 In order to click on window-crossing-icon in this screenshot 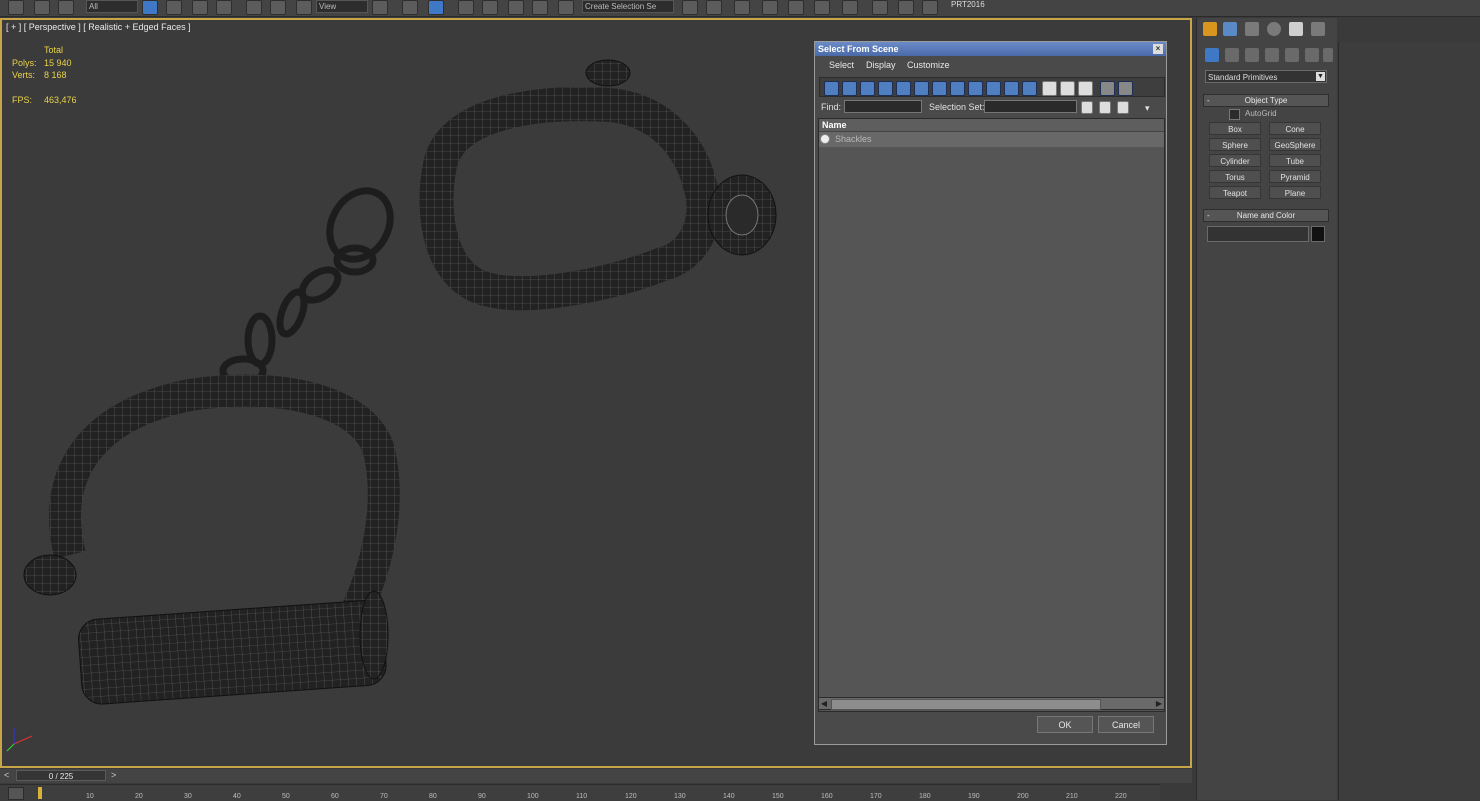, I will do `click(224, 7)`.